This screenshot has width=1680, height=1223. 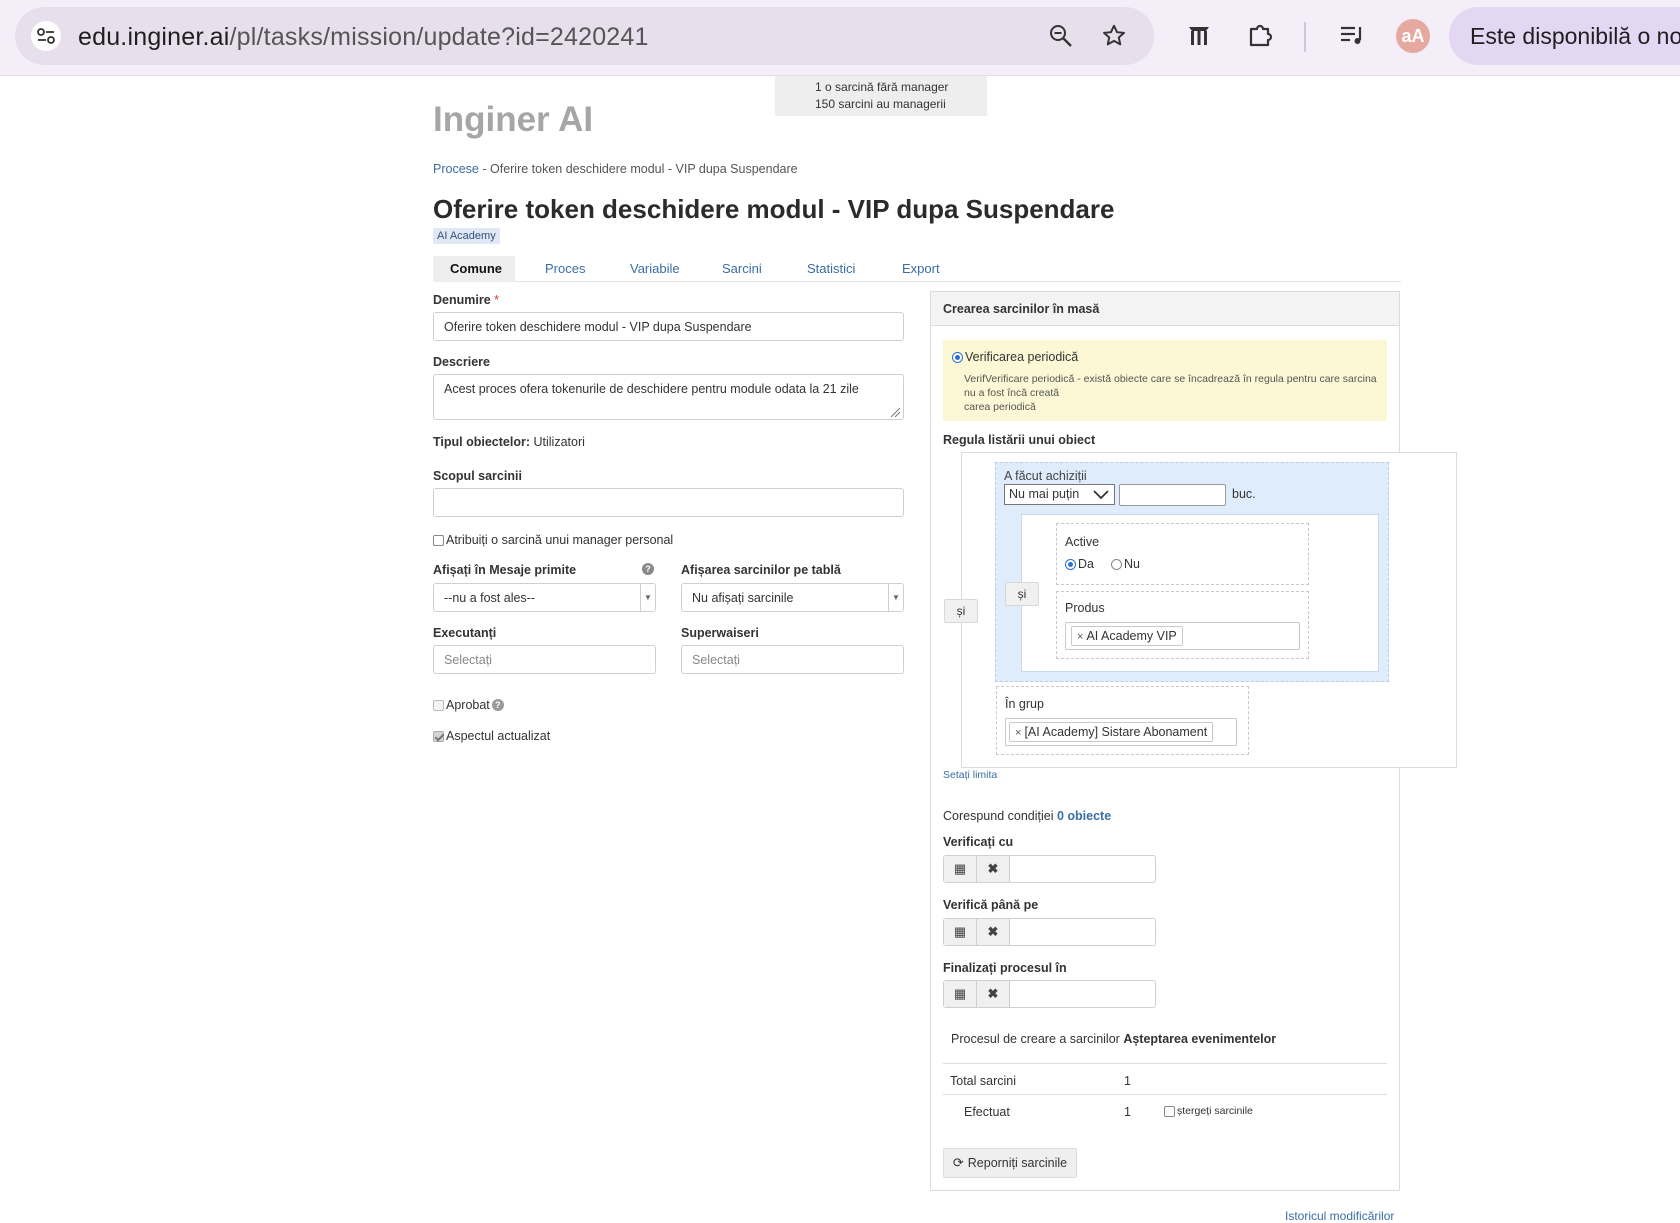 What do you see at coordinates (490, 598) in the screenshot?
I see `inbox-select-value: --nu a fost ales--` at bounding box center [490, 598].